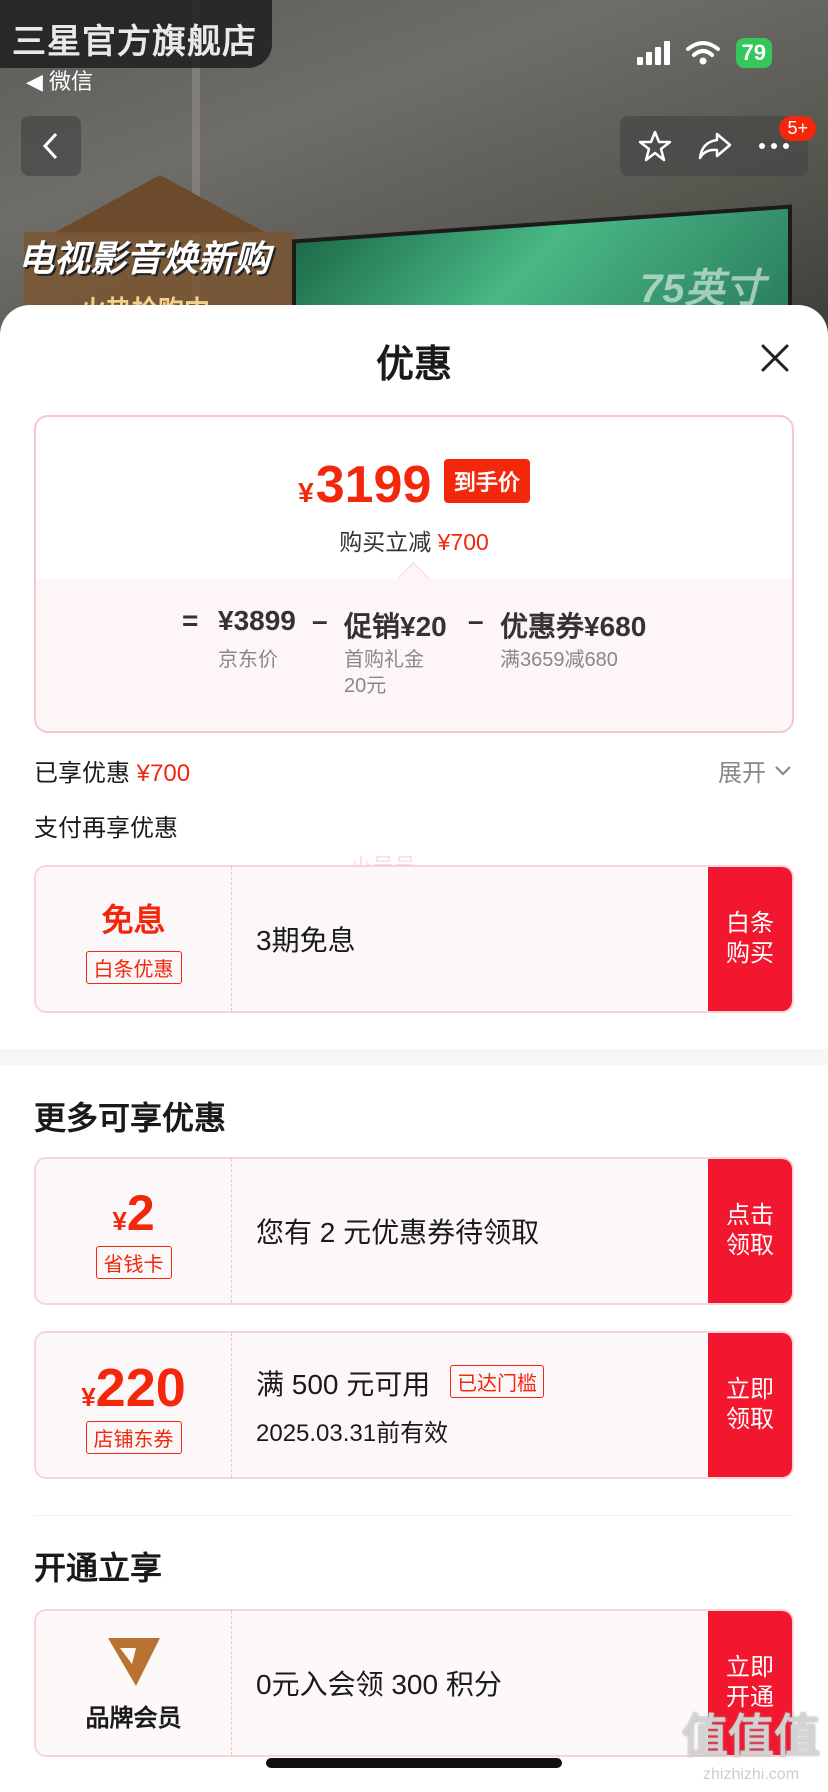 The image size is (828, 1792). I want to click on claim-store-coupon-button: 立即领取, so click(750, 1405).